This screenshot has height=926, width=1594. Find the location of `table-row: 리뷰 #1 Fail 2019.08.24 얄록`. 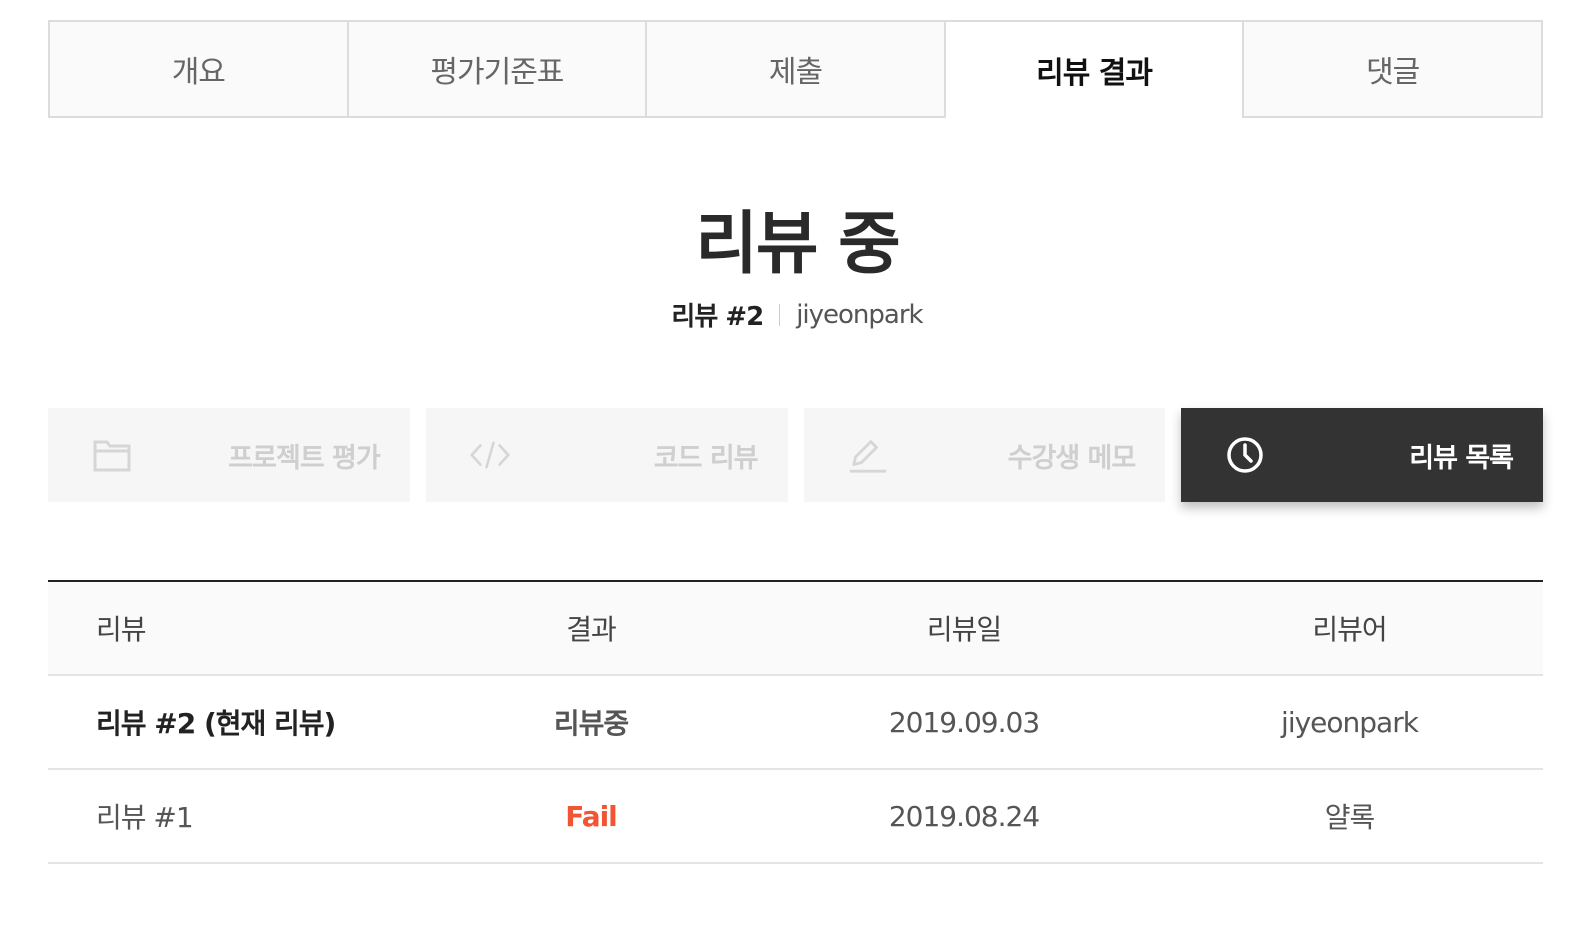

table-row: 리뷰 #1 Fail 2019.08.24 얄록 is located at coordinates (795, 816).